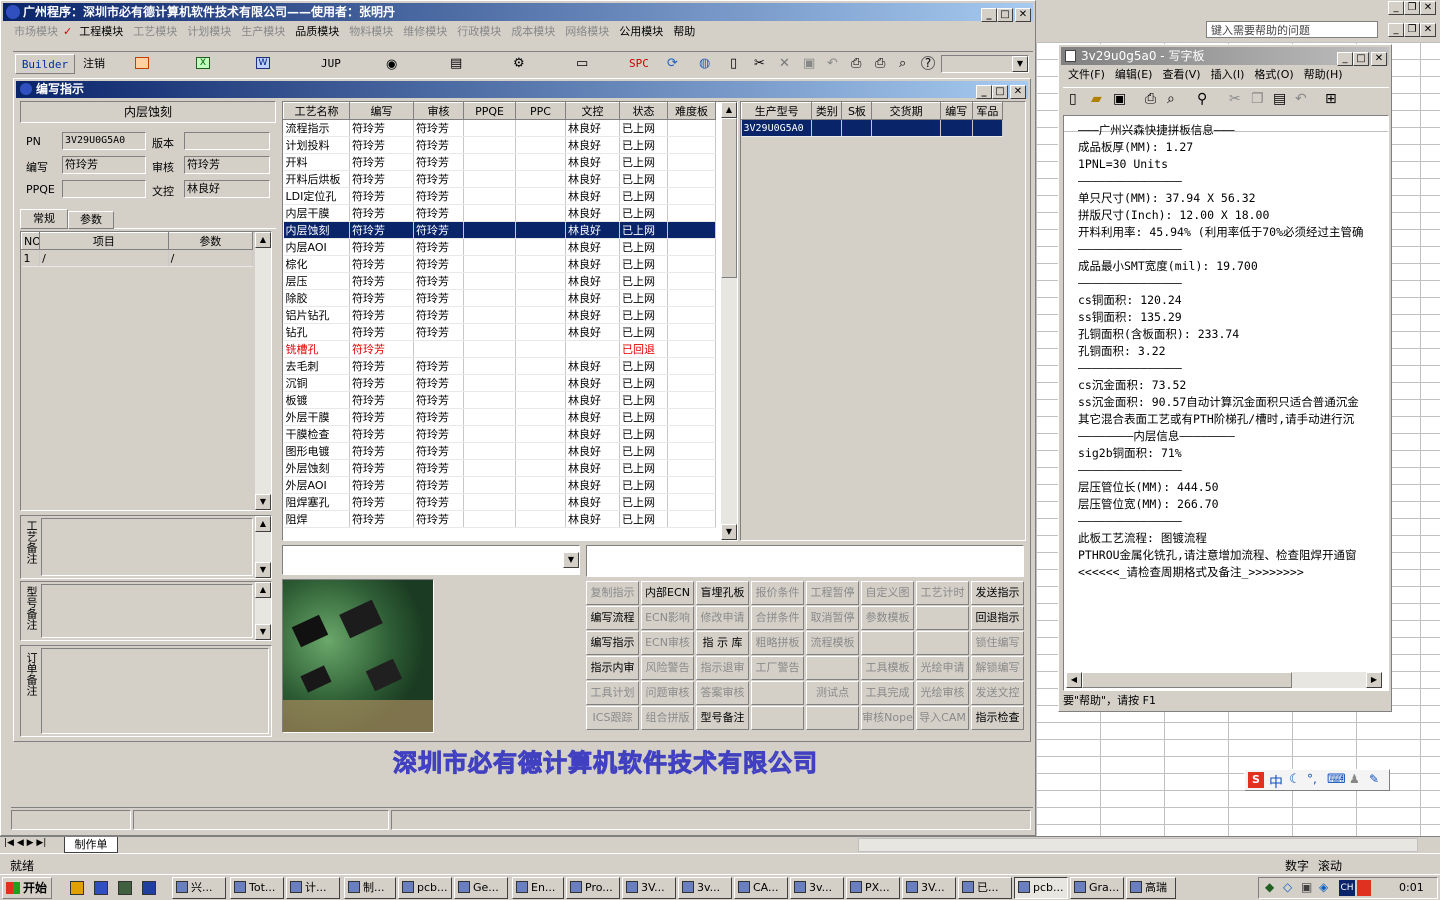 This screenshot has width=1440, height=900. Describe the element at coordinates (1018, 92) in the screenshot. I see `editor-close-button: ✕` at that location.